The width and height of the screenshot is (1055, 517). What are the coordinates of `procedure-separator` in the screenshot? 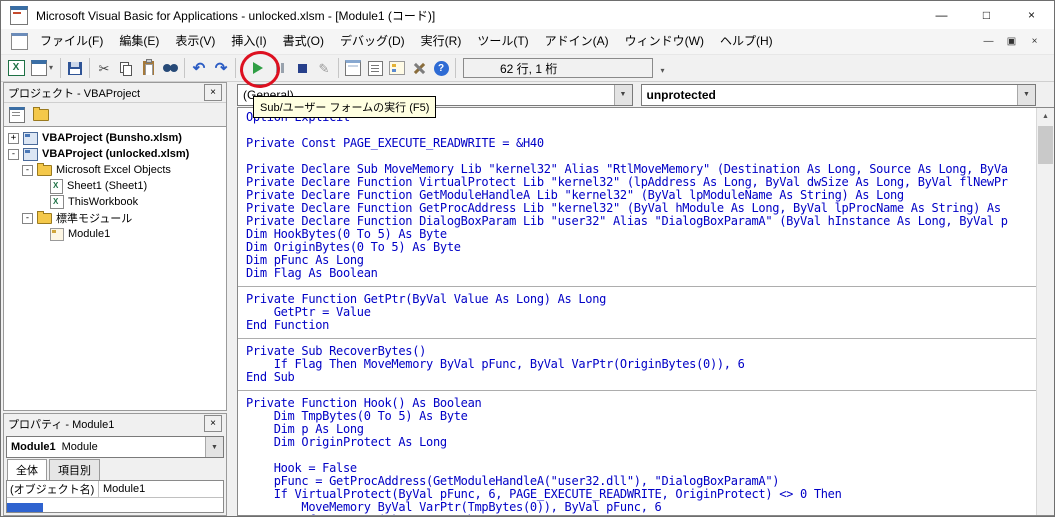 It's located at (637, 390).